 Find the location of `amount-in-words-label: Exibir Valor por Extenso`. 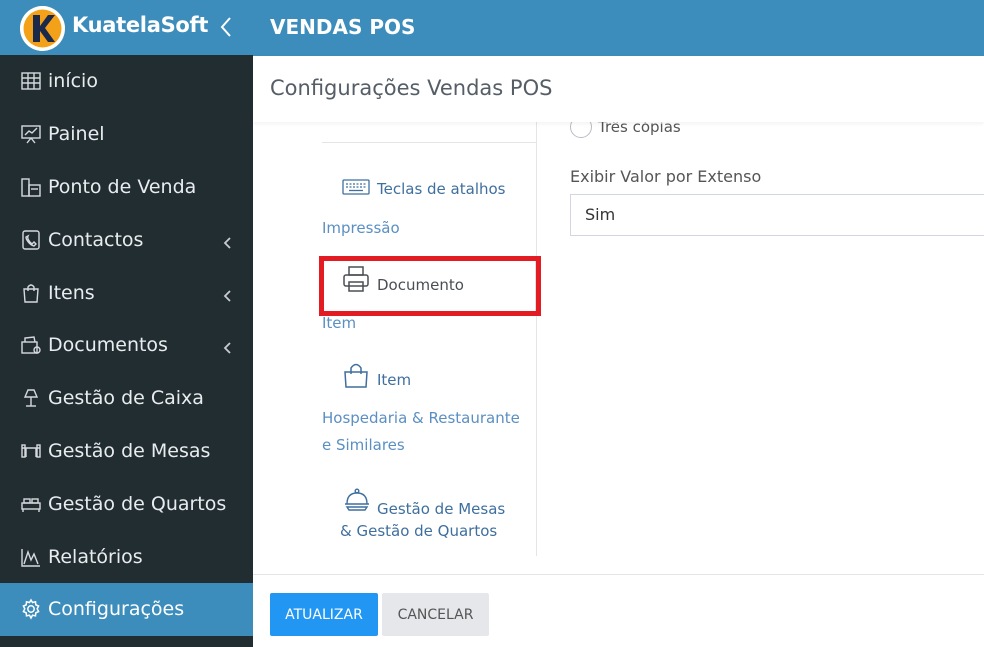

amount-in-words-label: Exibir Valor por Extenso is located at coordinates (666, 176).